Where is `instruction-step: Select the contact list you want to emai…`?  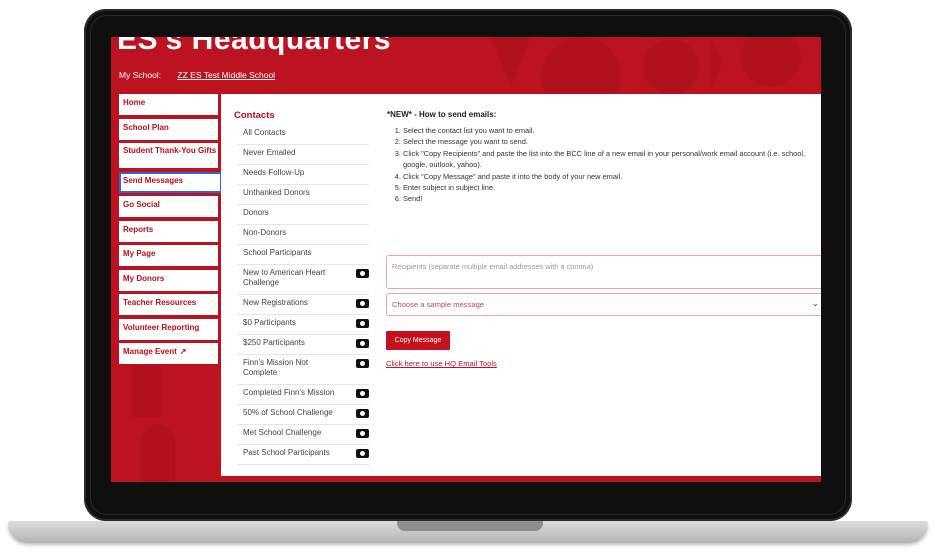
instruction-step: Select the contact list you want to emai… is located at coordinates (610, 130).